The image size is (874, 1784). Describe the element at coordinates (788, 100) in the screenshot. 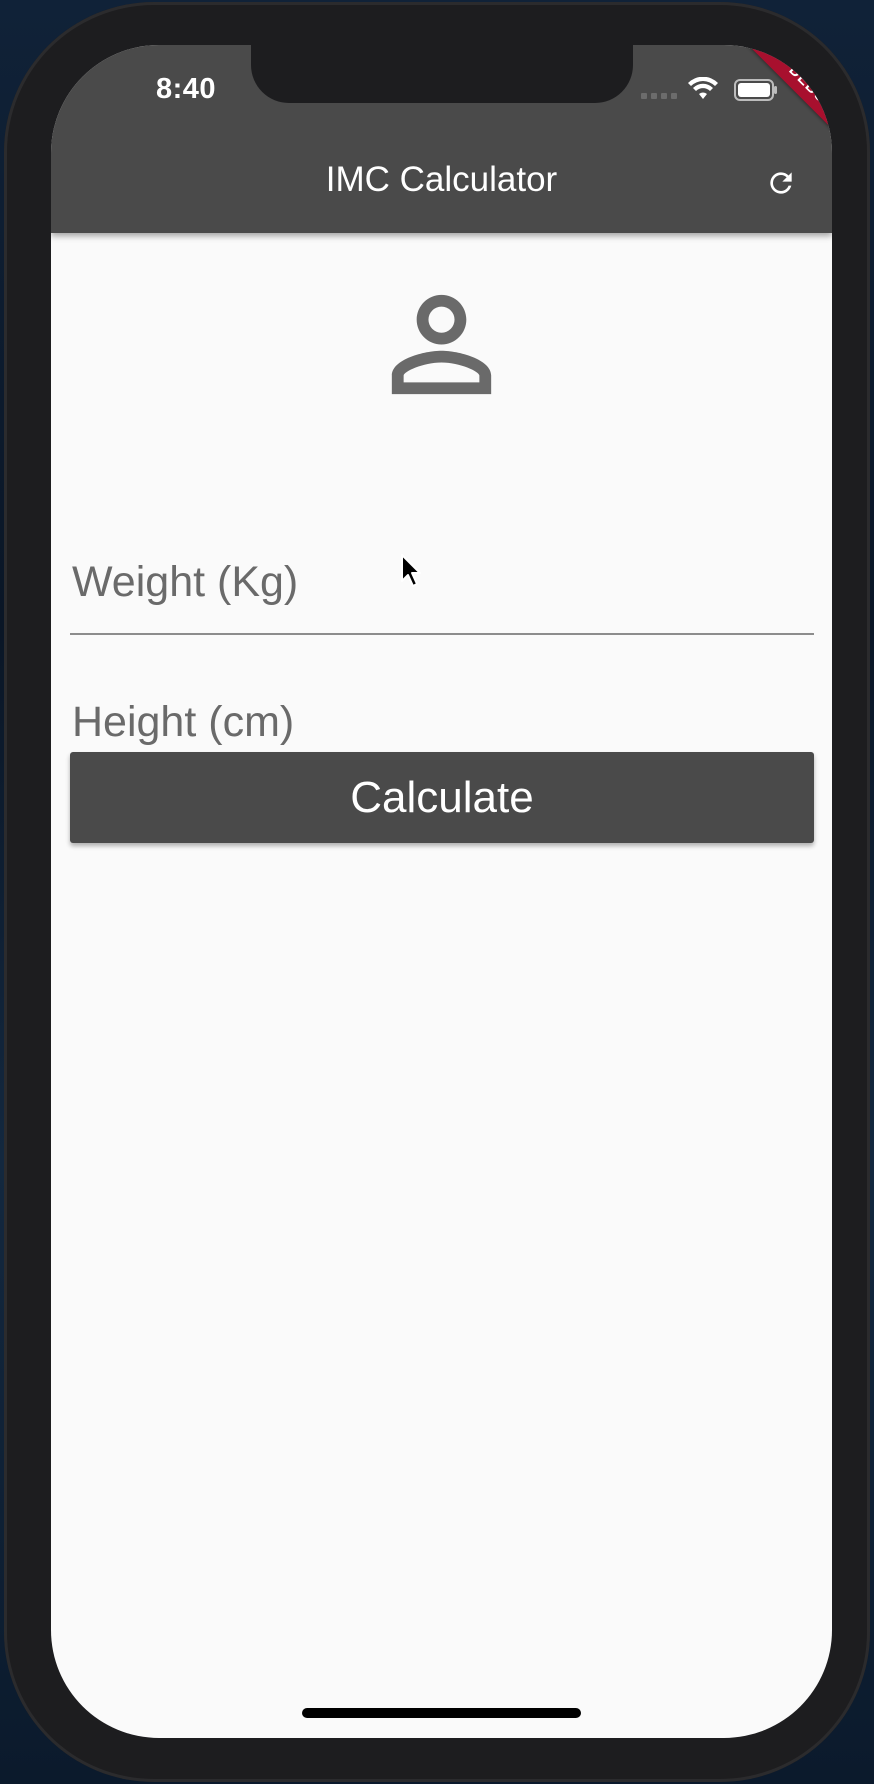

I see `debug-label: DEBUG` at that location.